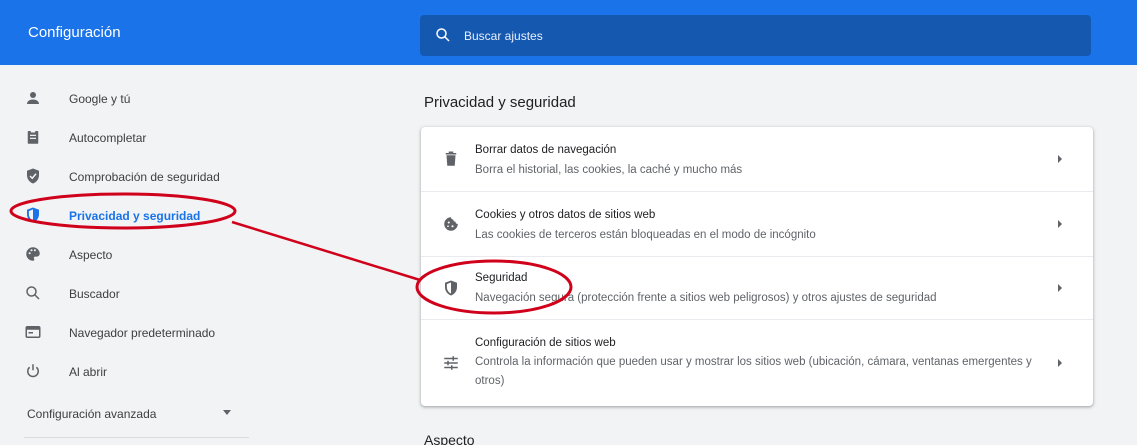  What do you see at coordinates (449, 438) in the screenshot?
I see `next-section-title: Aspecto` at bounding box center [449, 438].